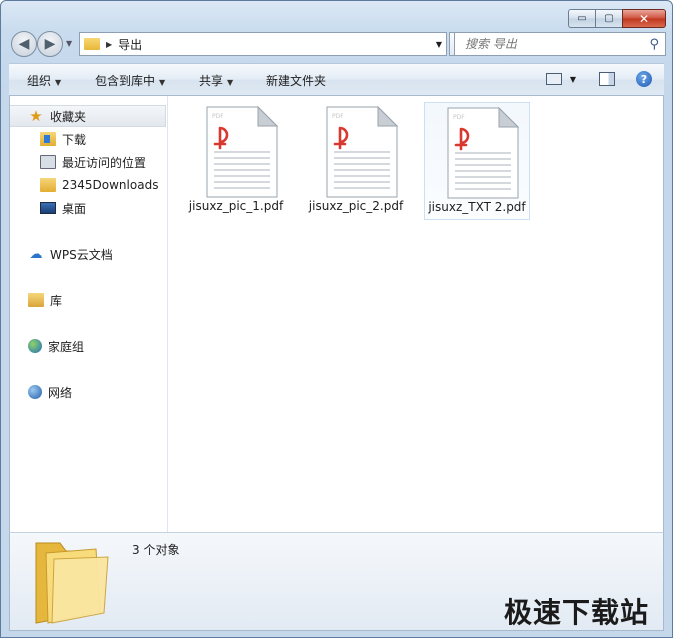  I want to click on sidebar-item-libraries: 库, so click(45, 300).